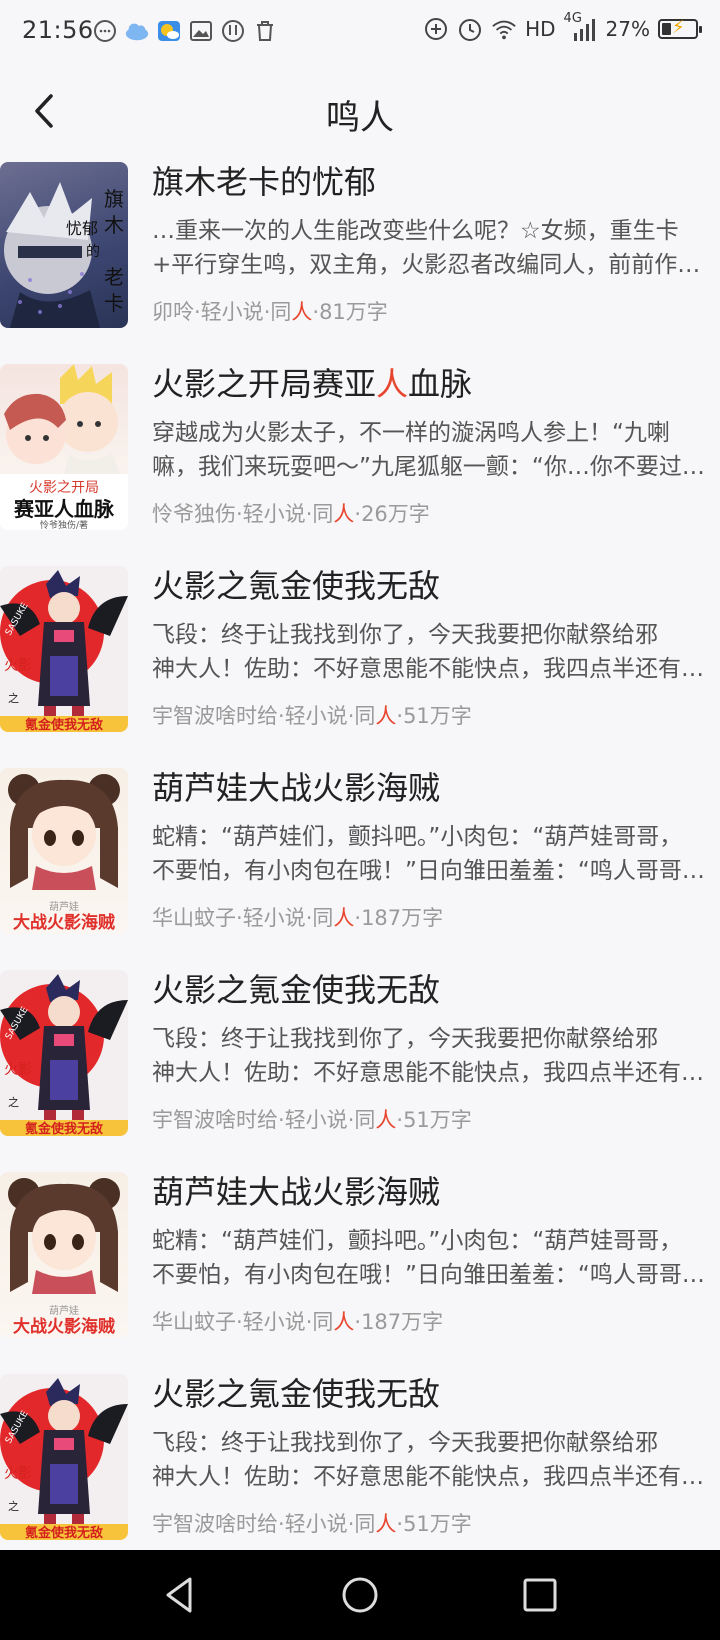 This screenshot has width=720, height=1640. I want to click on book-meta: 卯呤·轻小说·同人·81万字, so click(270, 312).